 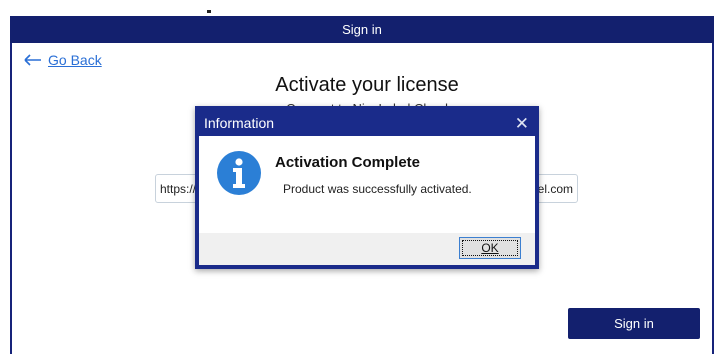 What do you see at coordinates (75, 60) in the screenshot?
I see `go-back-label: Go Back` at bounding box center [75, 60].